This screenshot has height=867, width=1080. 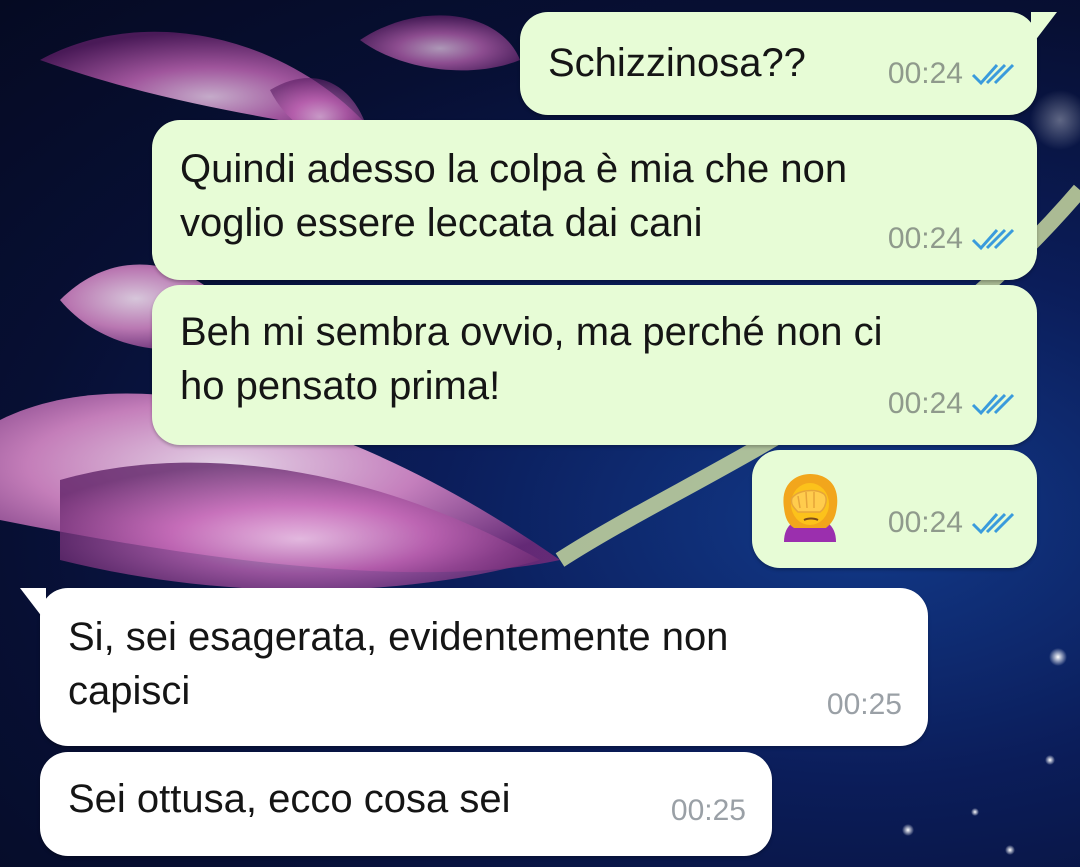 I want to click on woman-facepalming-emoji, so click(x=810, y=508).